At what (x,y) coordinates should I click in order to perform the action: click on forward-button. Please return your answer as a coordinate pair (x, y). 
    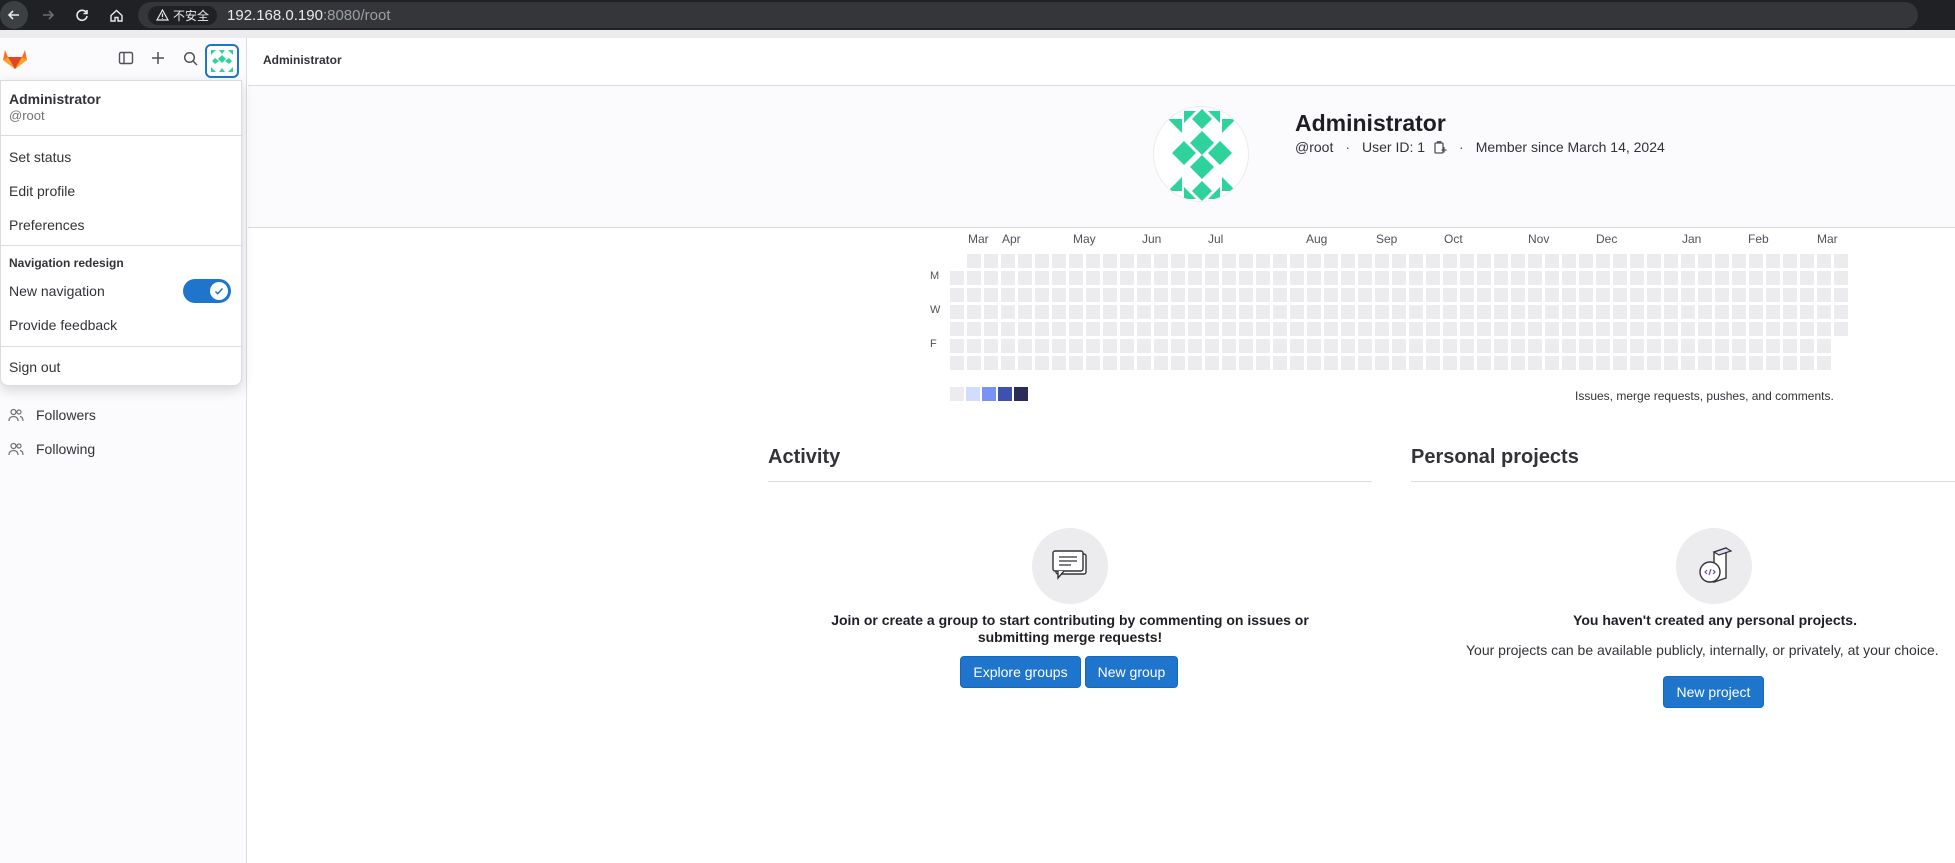
    Looking at the image, I should click on (48, 15).